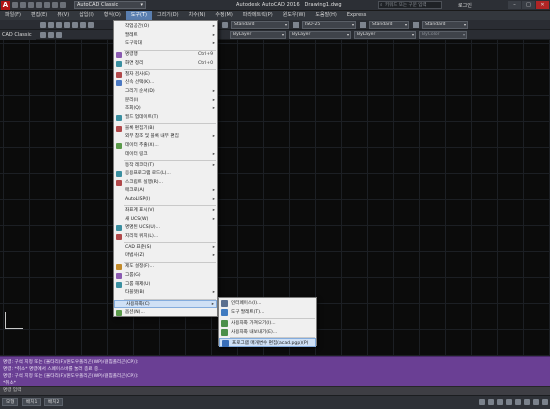  Describe the element at coordinates (32, 402) in the screenshot. I see `tab-layout1: 배치1` at that location.